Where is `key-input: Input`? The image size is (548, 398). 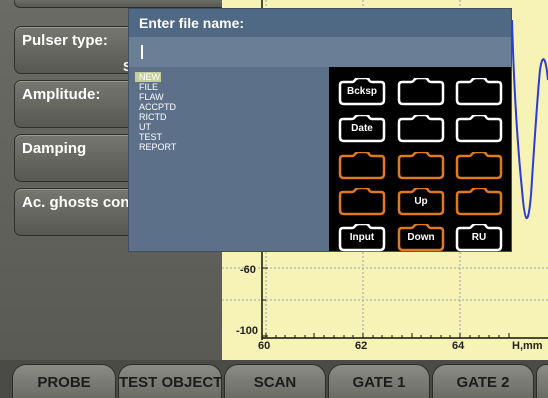 key-input: Input is located at coordinates (362, 238).